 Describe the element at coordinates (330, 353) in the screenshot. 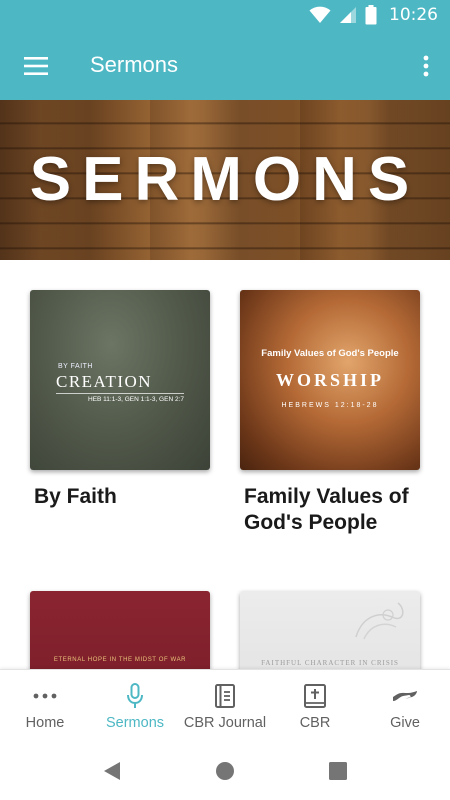

I see `artwork-text: Family Values of God's People` at that location.